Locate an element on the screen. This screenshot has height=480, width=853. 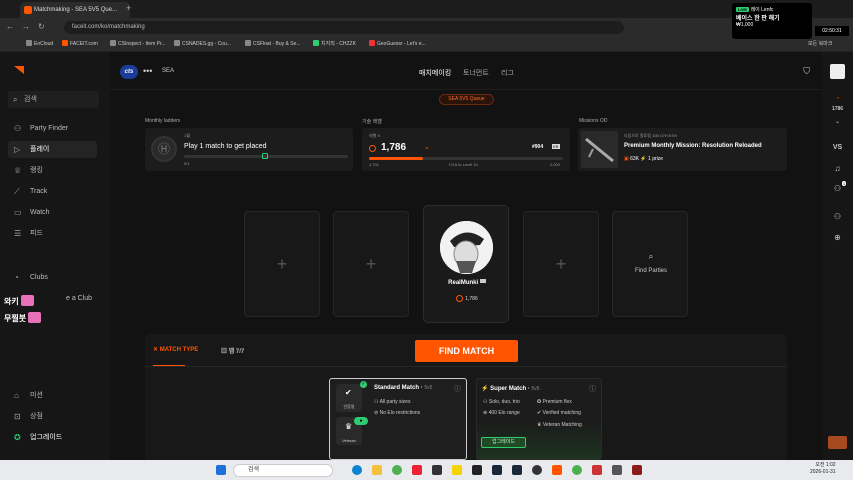
windows-start-icon is located at coordinates (221, 470).